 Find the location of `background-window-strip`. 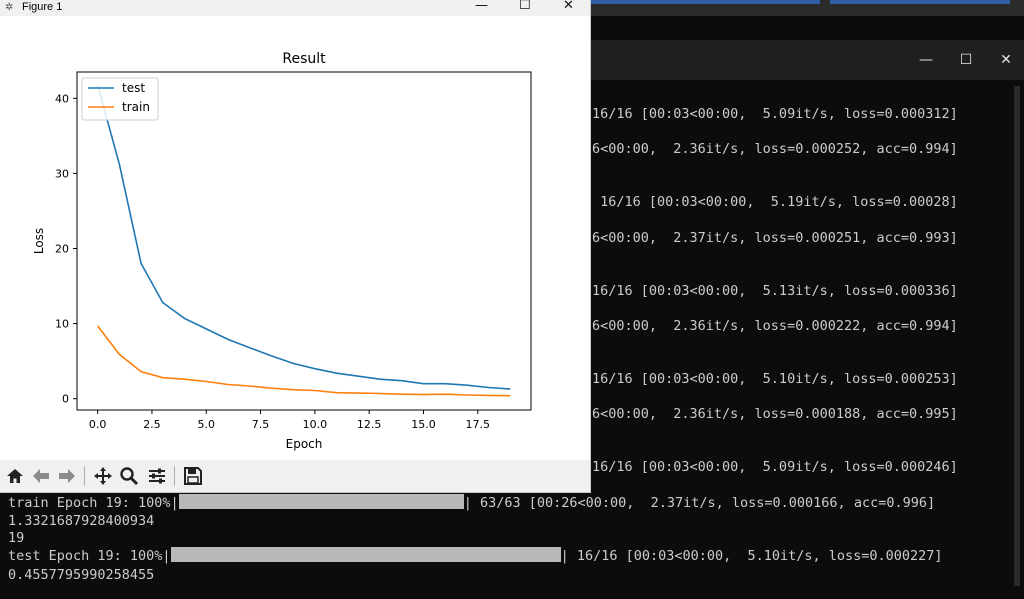

background-window-strip is located at coordinates (807, 8).